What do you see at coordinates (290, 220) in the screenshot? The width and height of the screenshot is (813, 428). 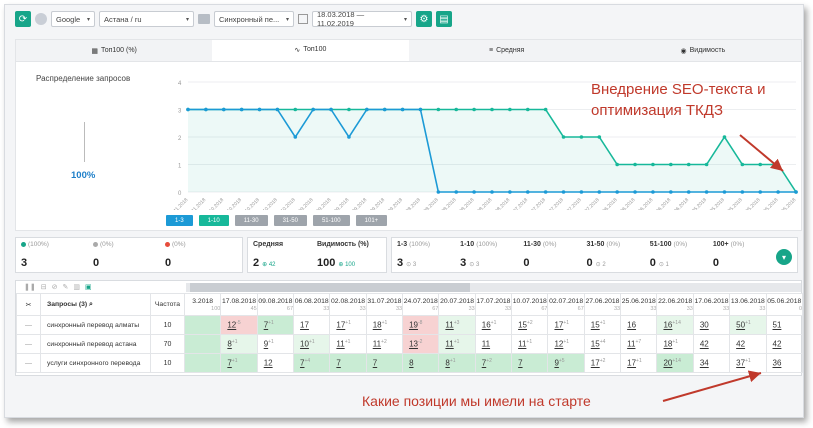 I see `legend-button: 31-50` at bounding box center [290, 220].